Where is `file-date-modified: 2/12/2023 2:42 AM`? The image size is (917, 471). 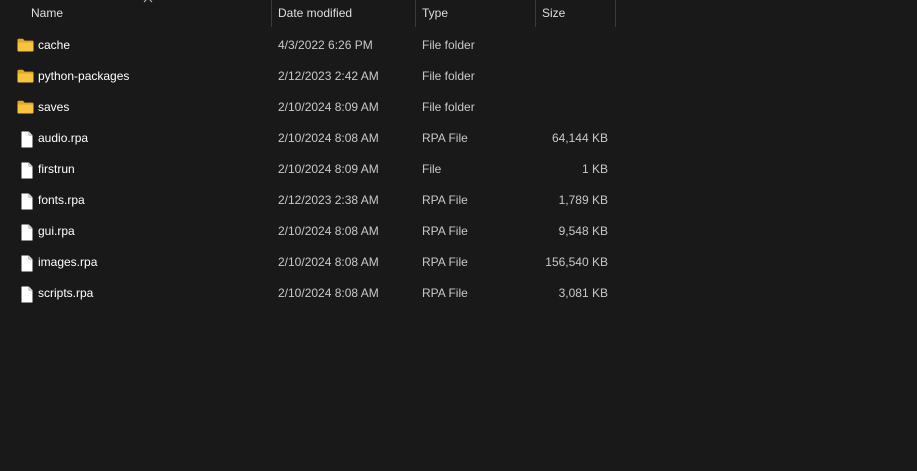
file-date-modified: 2/12/2023 2:42 AM is located at coordinates (328, 76).